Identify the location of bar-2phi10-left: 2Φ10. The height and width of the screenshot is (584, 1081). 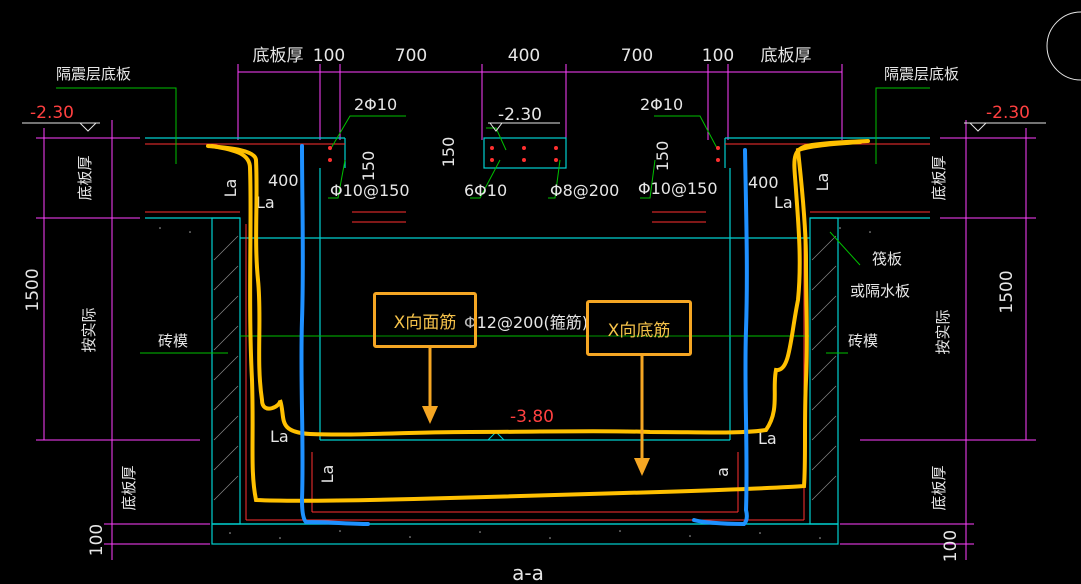
(375, 104).